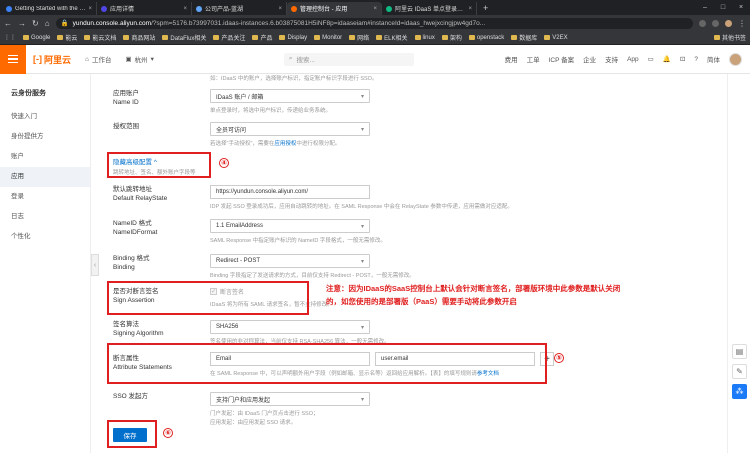 This screenshot has height=453, width=750. Describe the element at coordinates (139, 59) in the screenshot. I see `region-selector: ▣ 杭州 ▾` at that location.